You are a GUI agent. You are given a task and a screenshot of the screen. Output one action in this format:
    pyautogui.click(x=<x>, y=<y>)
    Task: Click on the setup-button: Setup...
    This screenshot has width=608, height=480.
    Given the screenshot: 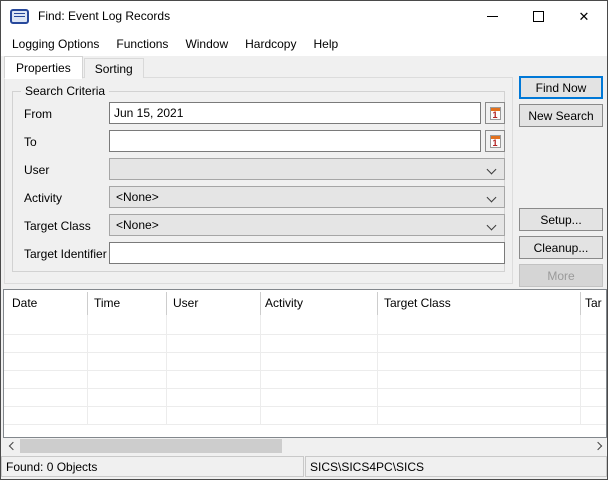 What is the action you would take?
    pyautogui.click(x=561, y=219)
    